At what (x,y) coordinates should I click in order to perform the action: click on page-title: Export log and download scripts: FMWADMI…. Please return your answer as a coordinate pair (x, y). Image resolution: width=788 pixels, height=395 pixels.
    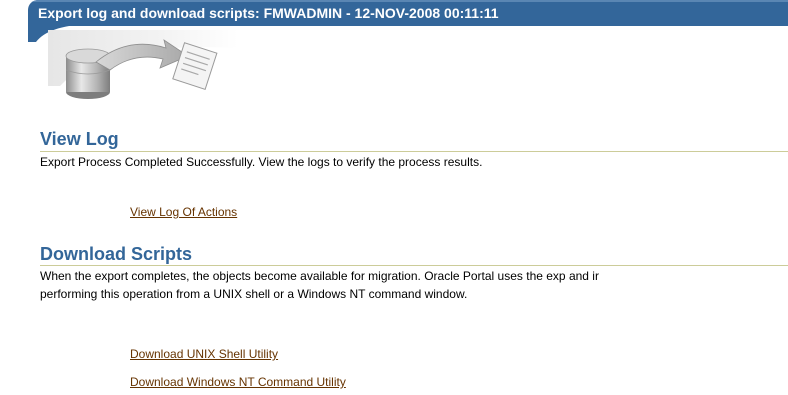
    Looking at the image, I should click on (268, 13).